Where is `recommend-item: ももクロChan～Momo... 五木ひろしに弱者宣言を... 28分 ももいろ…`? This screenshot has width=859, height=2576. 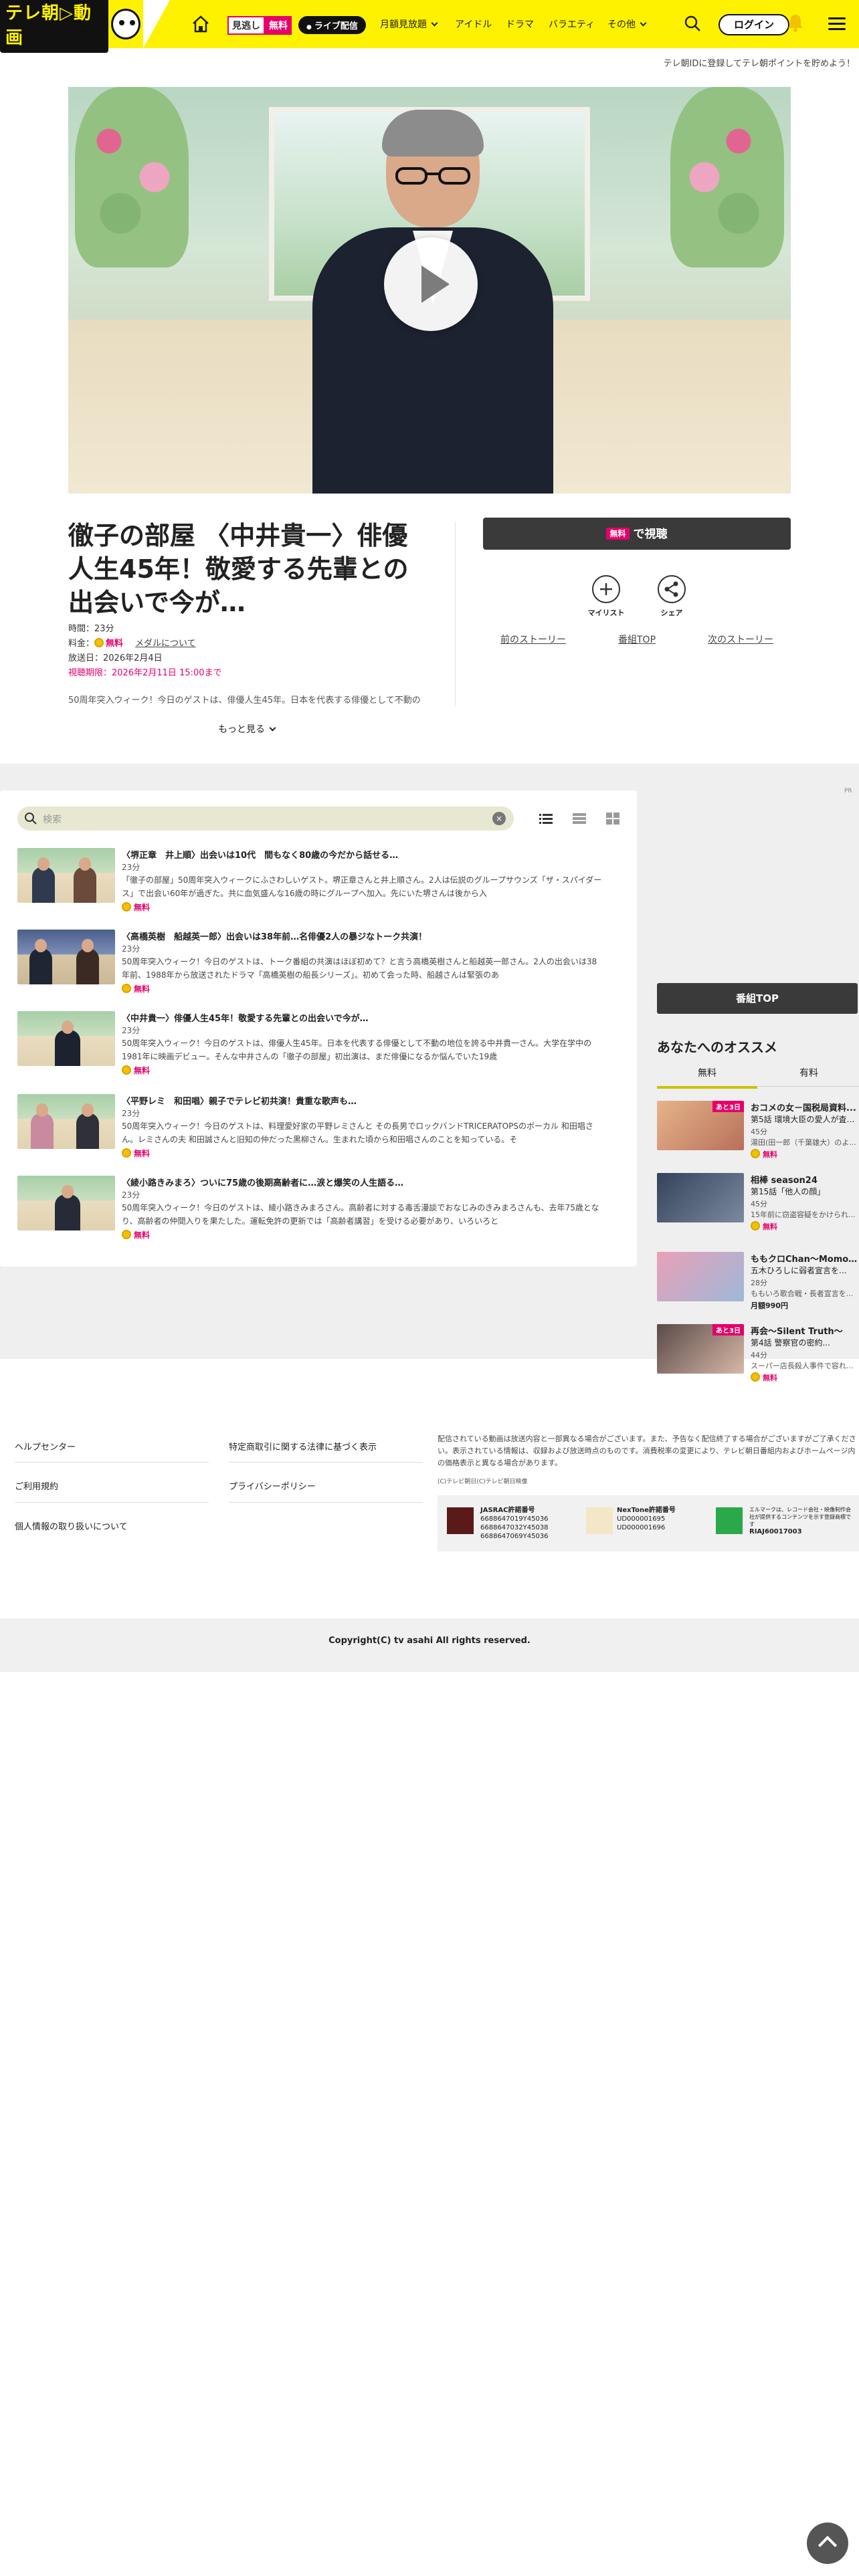 recommend-item: ももクロChan～Momo... 五木ひろしに弱者宣言を... 28分 ももいろ… is located at coordinates (758, 1283).